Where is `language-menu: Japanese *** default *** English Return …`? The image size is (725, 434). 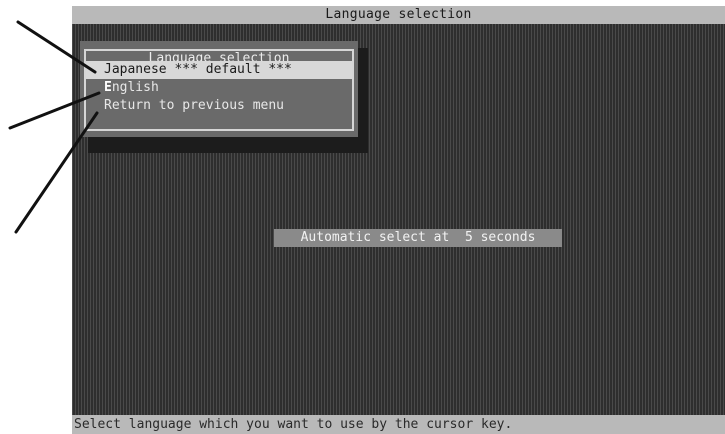
language-menu: Japanese *** default *** English Return … is located at coordinates (219, 88).